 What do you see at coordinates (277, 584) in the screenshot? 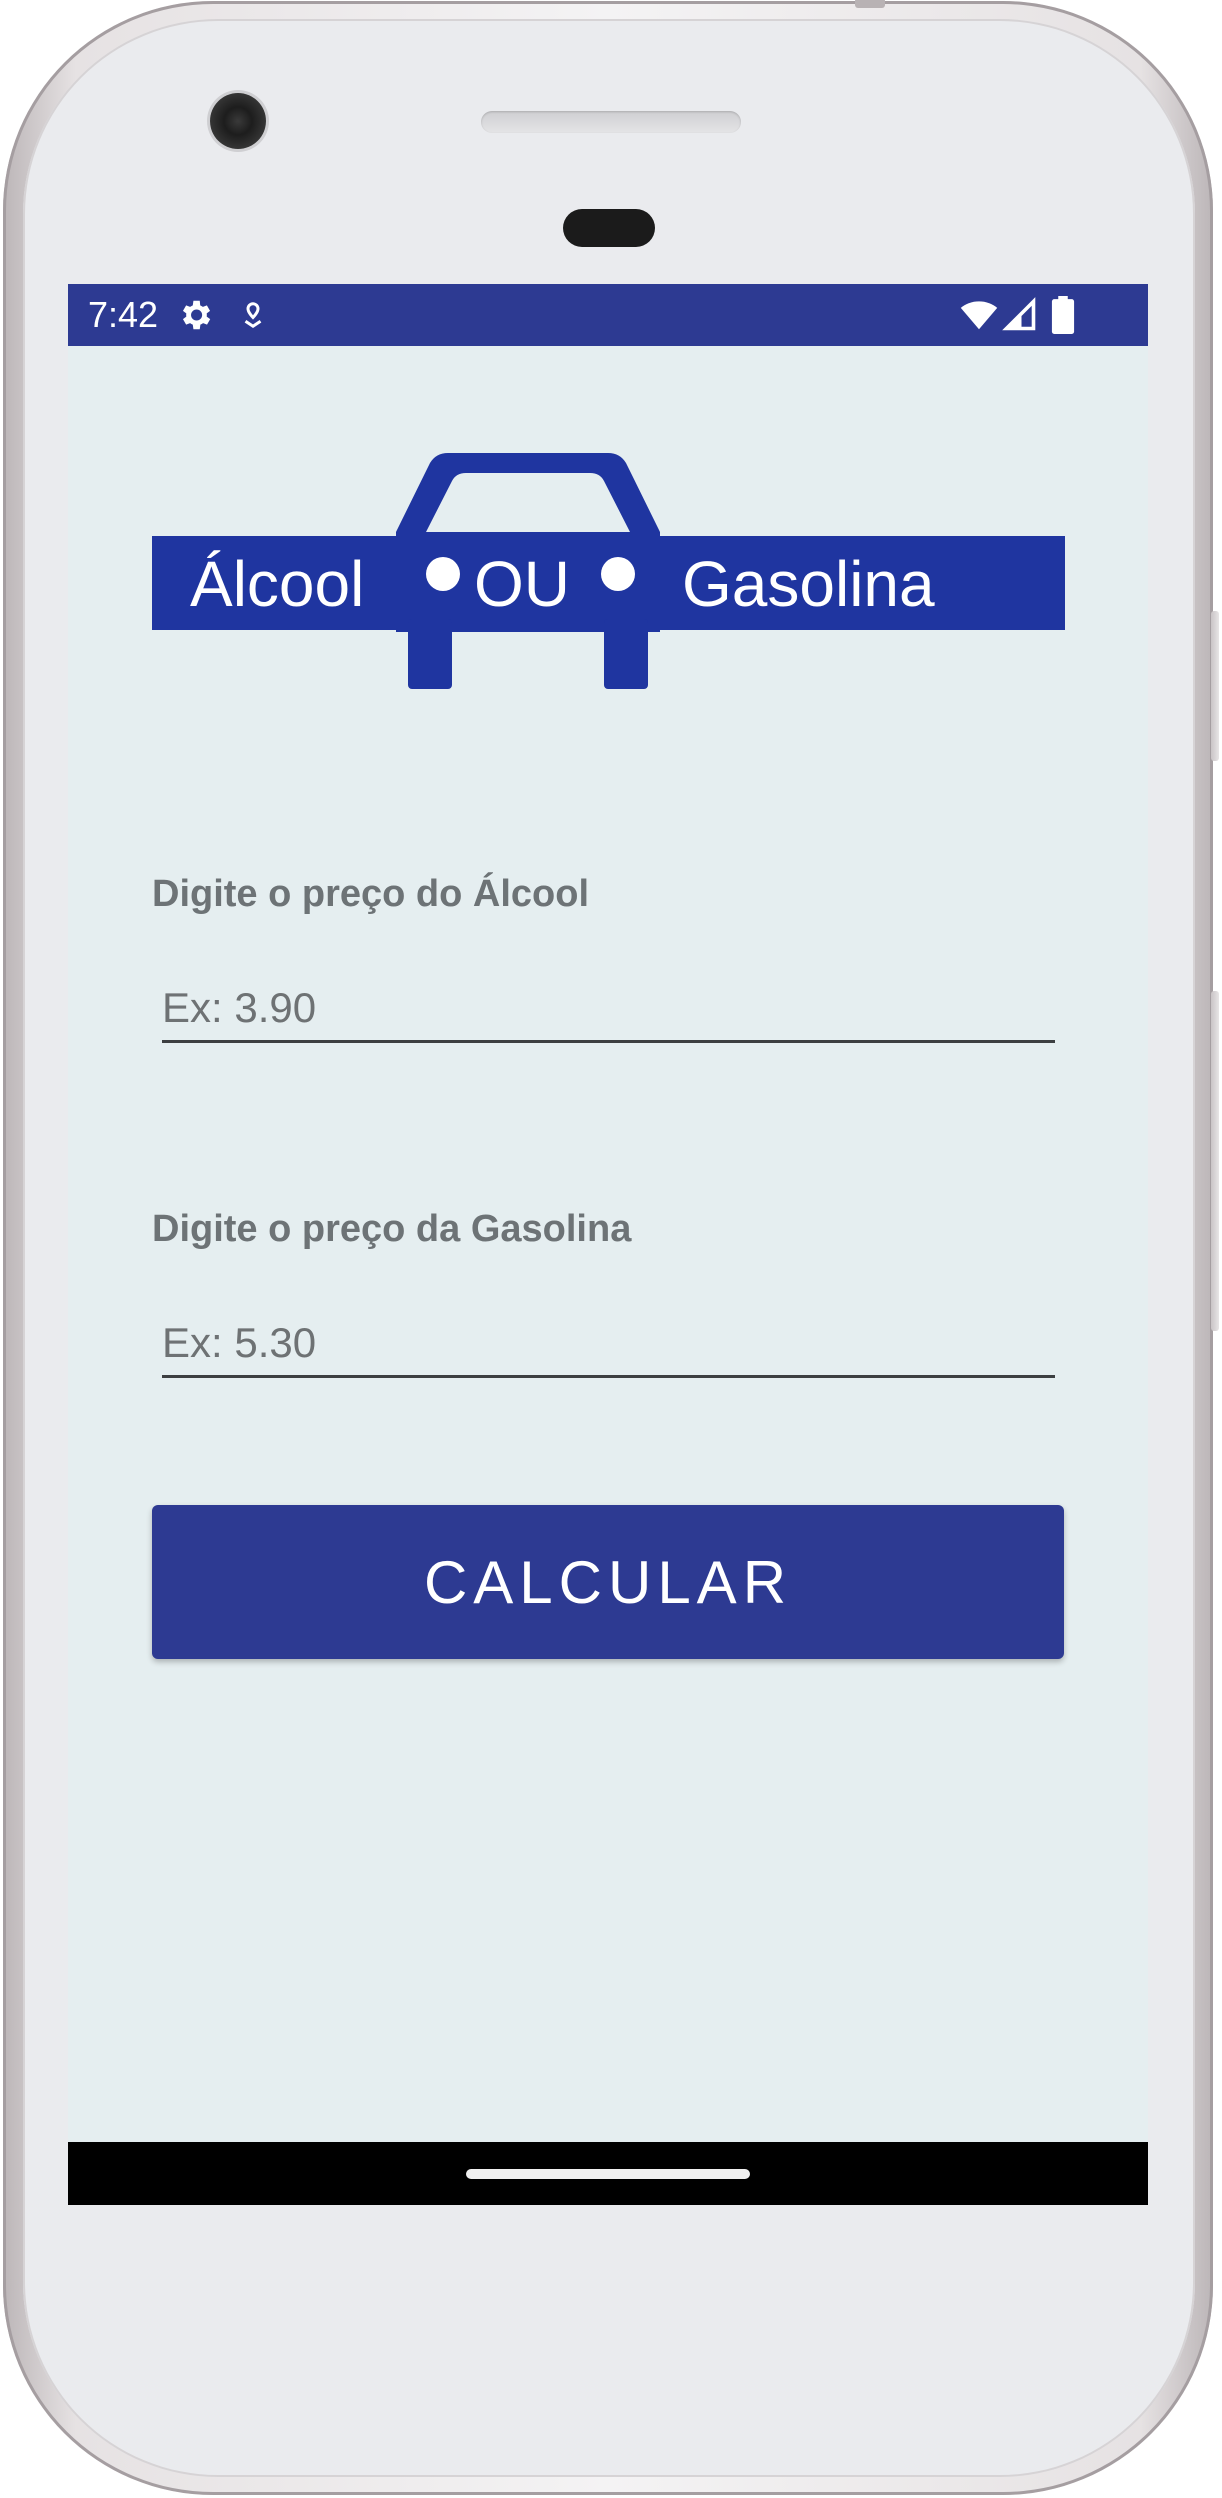
I see `logo-word-alcool: Álcool` at bounding box center [277, 584].